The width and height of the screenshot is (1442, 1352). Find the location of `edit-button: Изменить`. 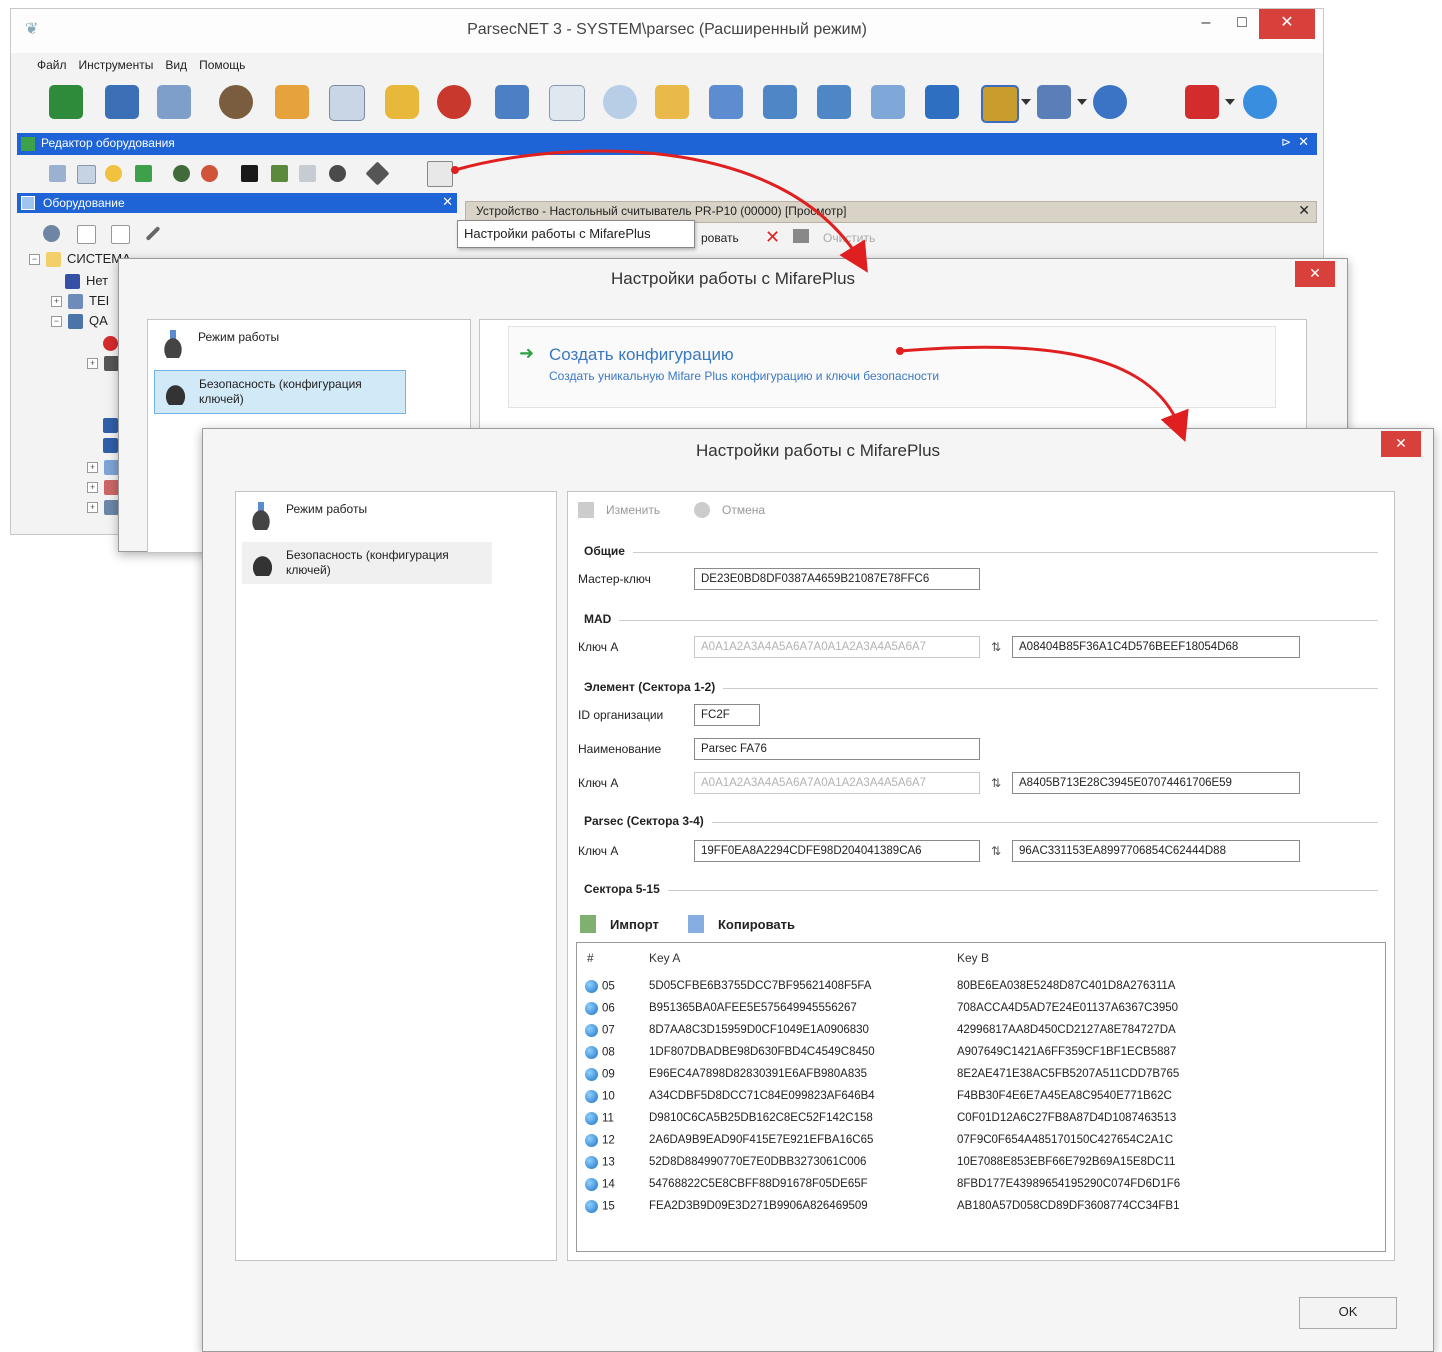

edit-button: Изменить is located at coordinates (633, 510).